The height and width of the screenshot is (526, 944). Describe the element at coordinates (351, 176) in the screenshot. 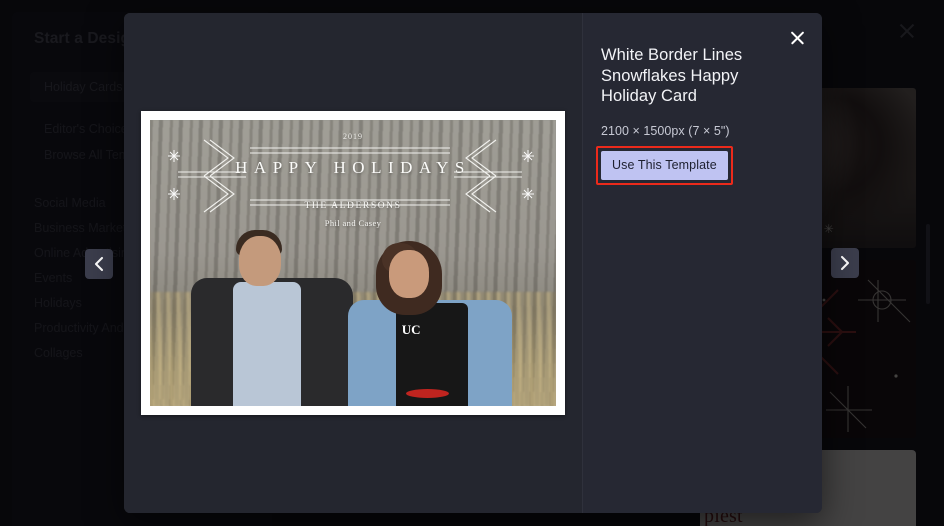

I see `card-line-ornaments` at that location.